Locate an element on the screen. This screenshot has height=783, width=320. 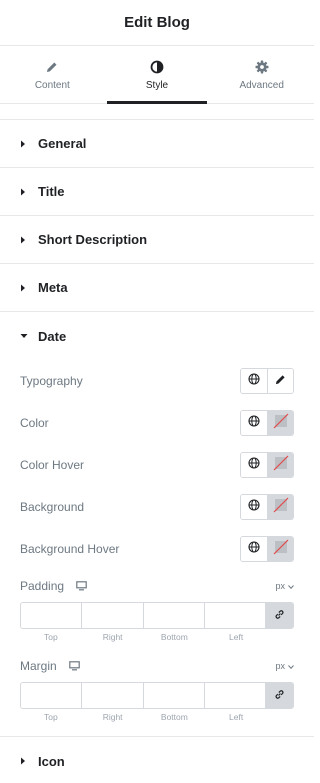
tab-style: Style is located at coordinates (157, 75).